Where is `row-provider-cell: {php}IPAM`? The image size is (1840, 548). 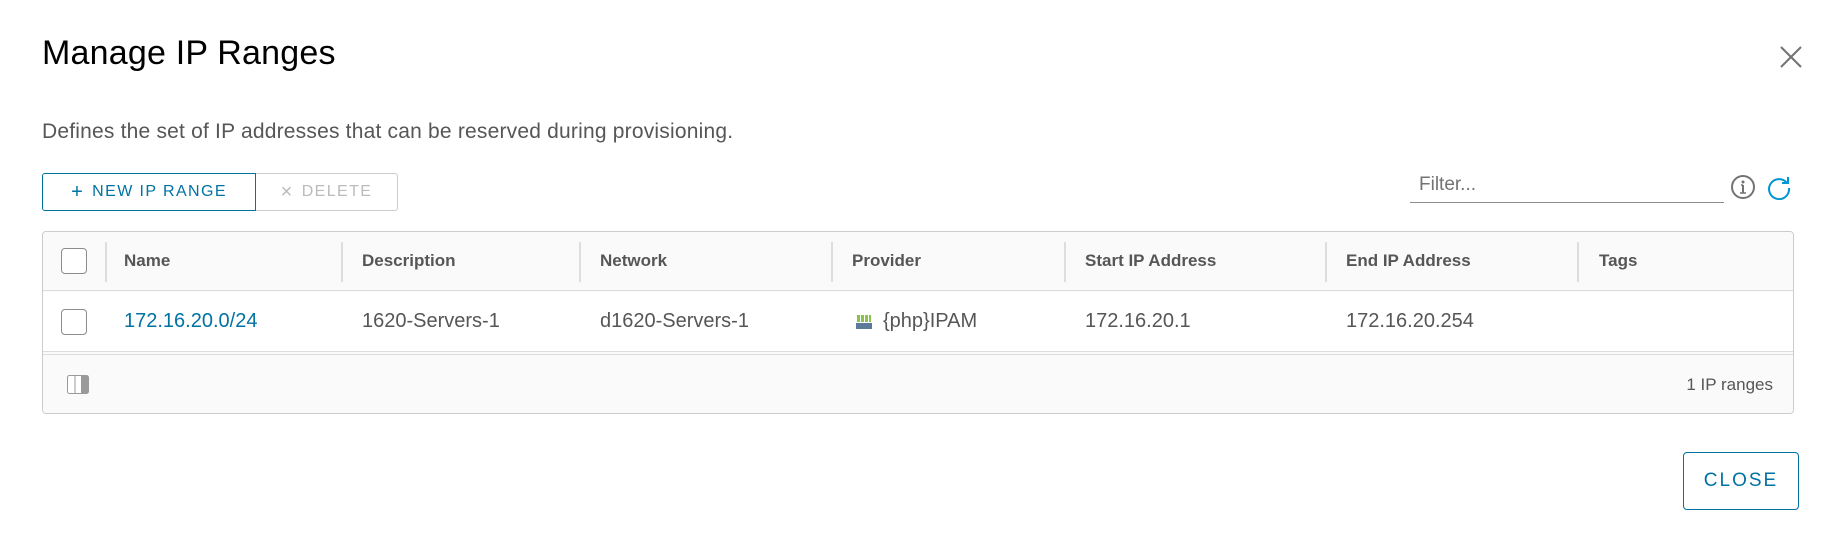 row-provider-cell: {php}IPAM is located at coordinates (916, 321).